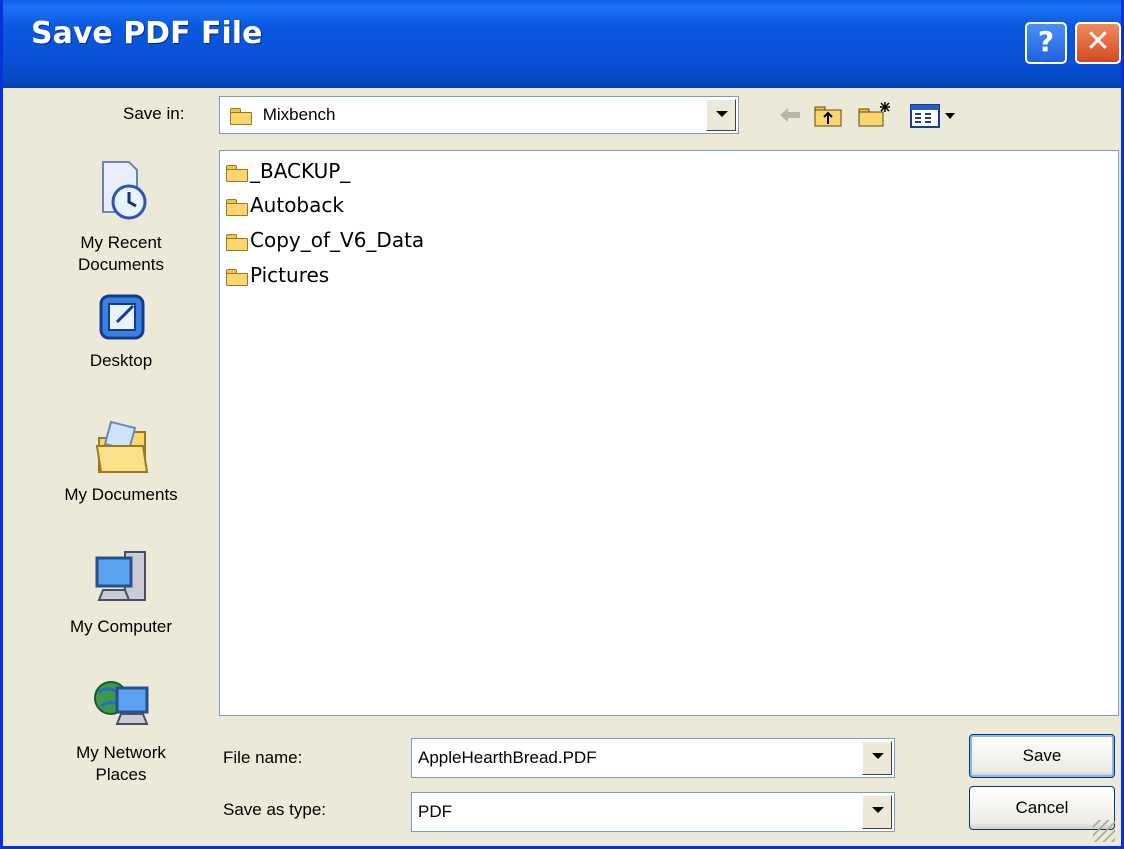 This screenshot has height=849, width=1124. I want to click on my-computer-icon, so click(120, 576).